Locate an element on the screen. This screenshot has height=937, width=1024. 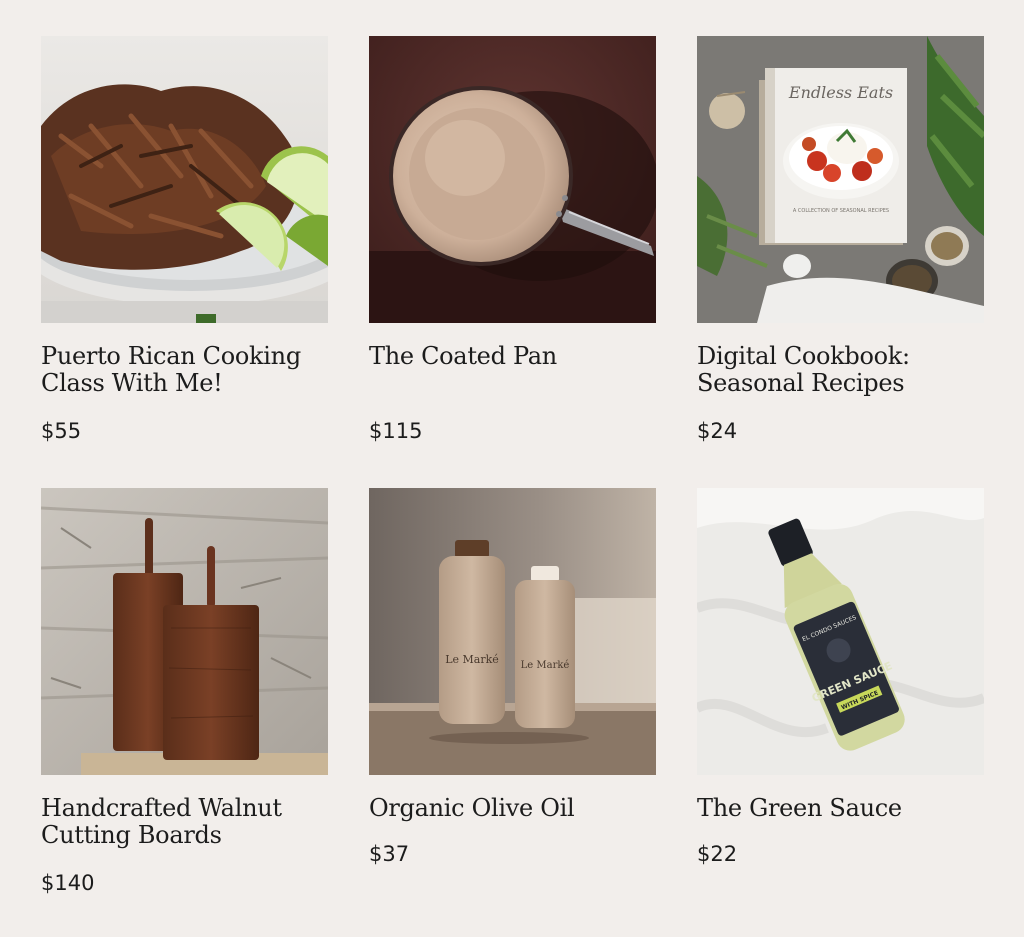
cutting-boards-image is located at coordinates (184, 631).